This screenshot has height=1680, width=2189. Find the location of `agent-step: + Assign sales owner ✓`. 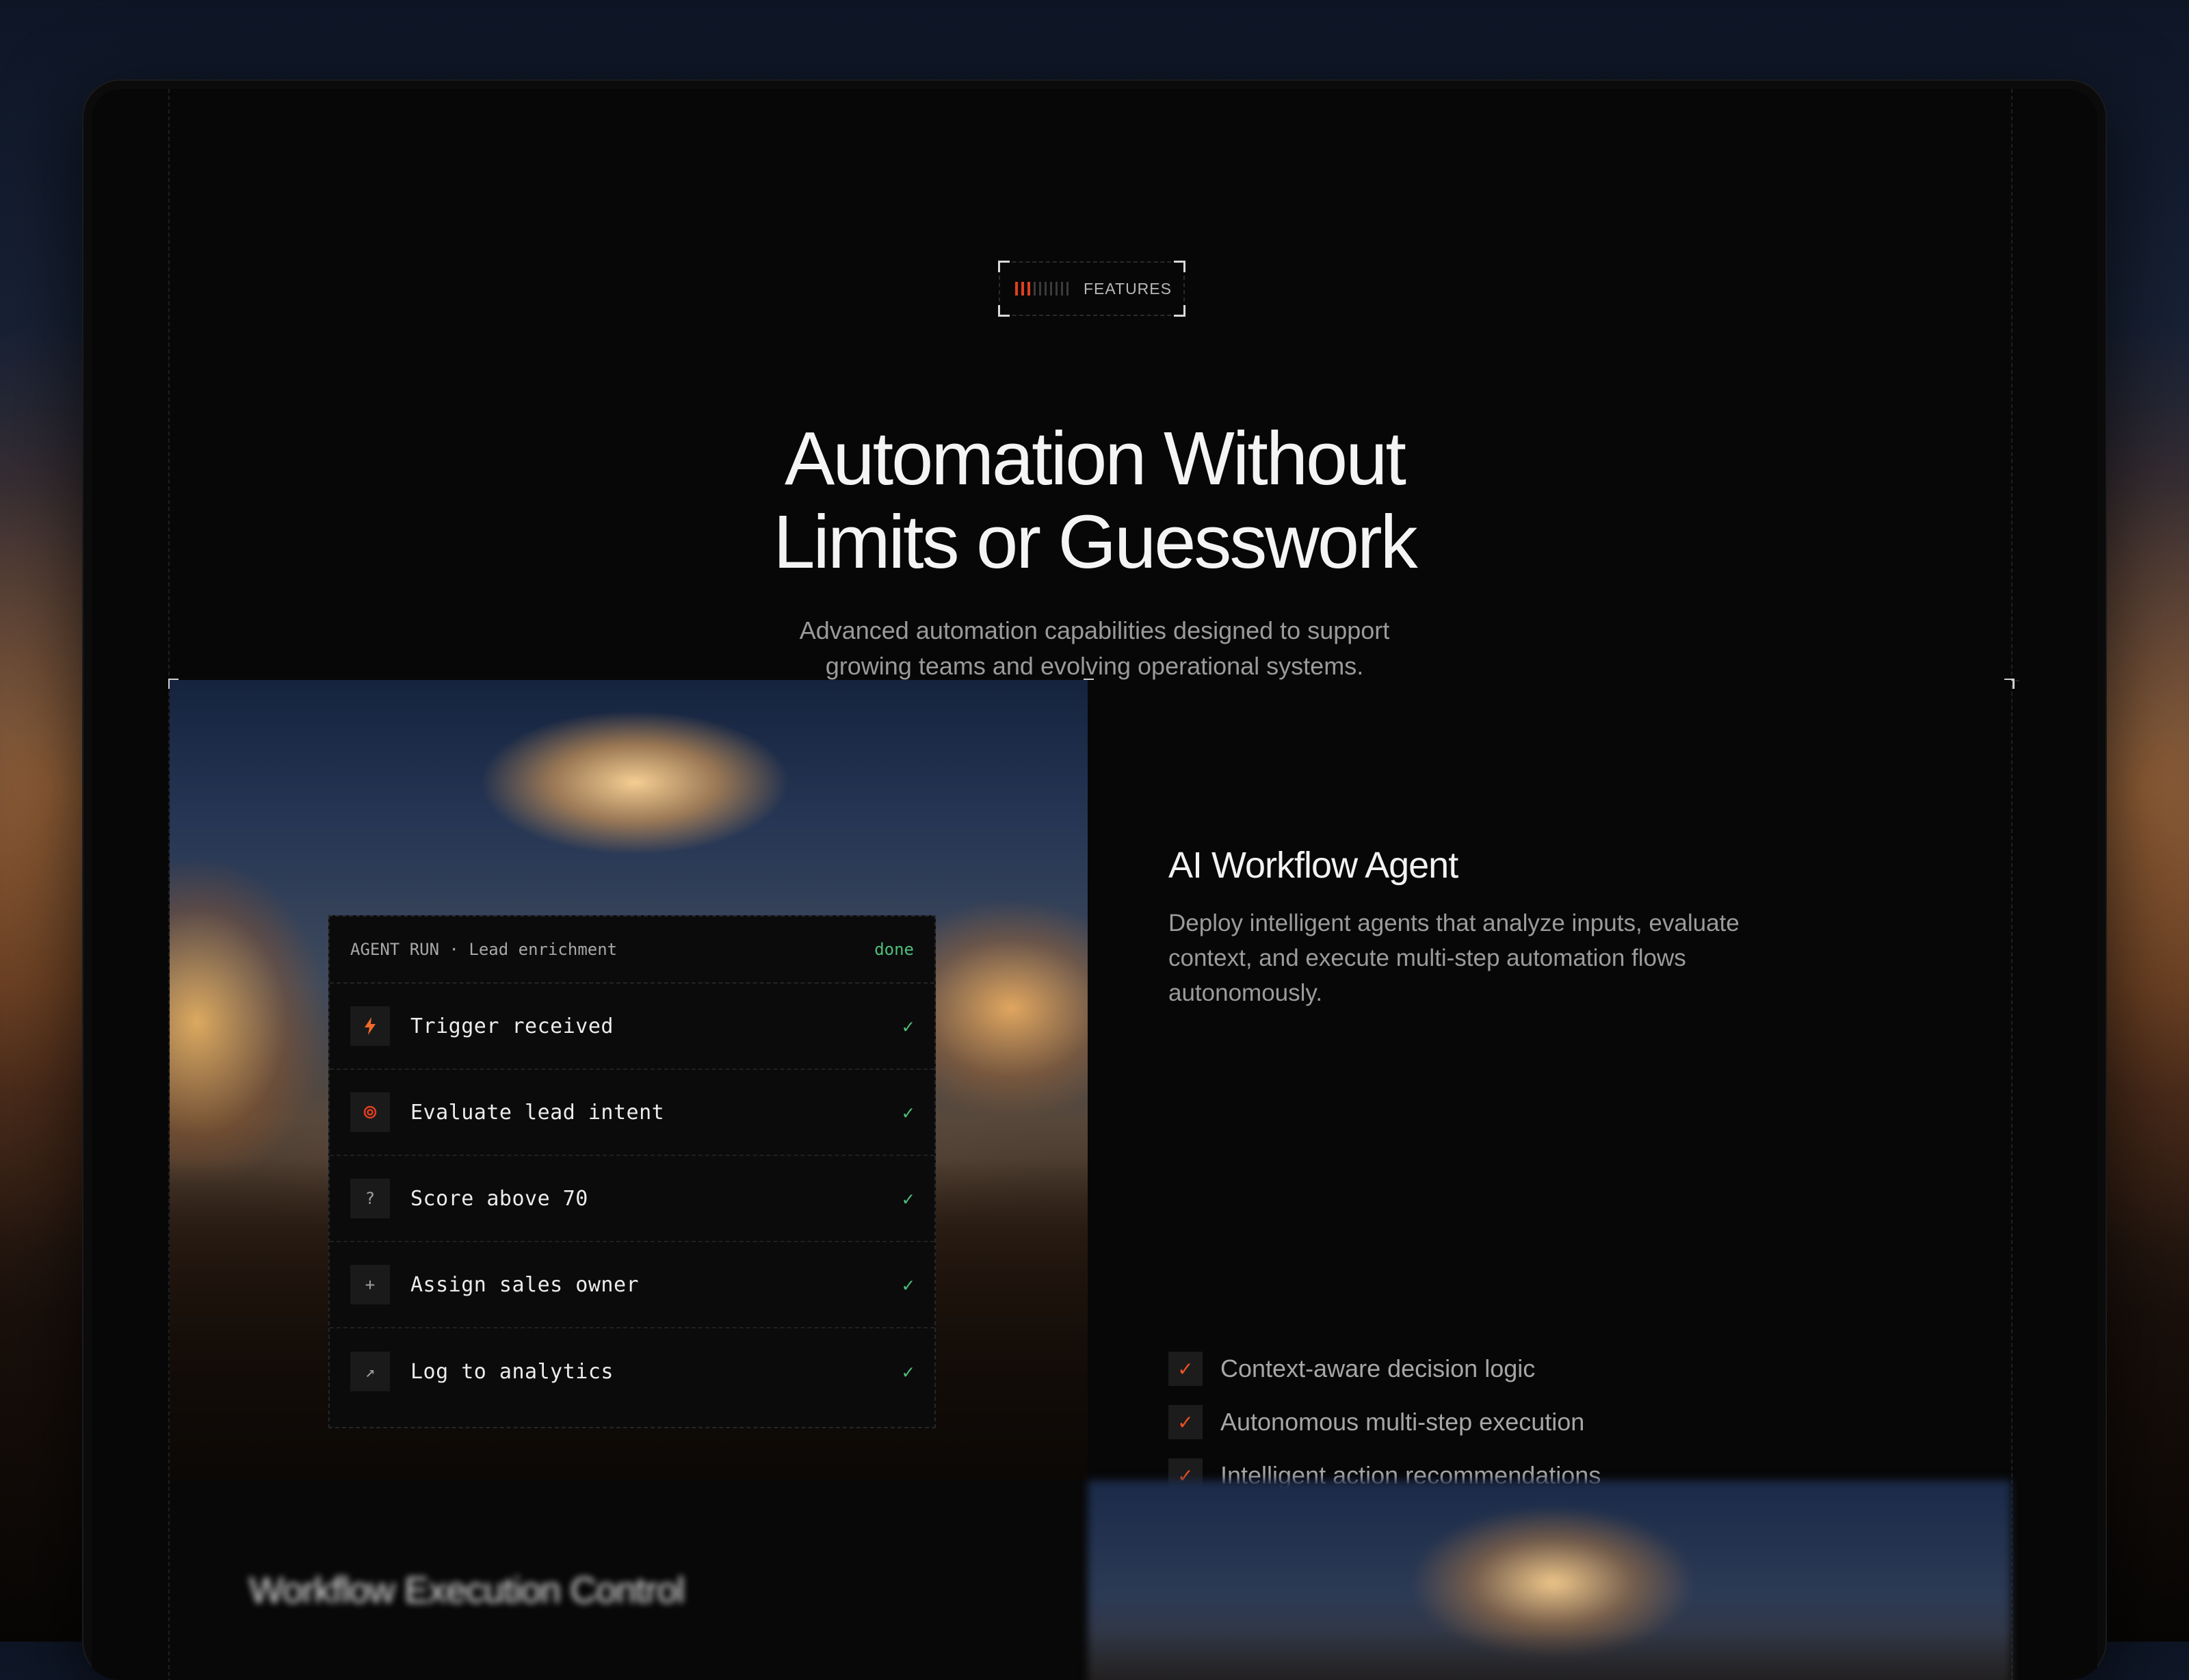

agent-step: + Assign sales owner ✓ is located at coordinates (632, 1285).